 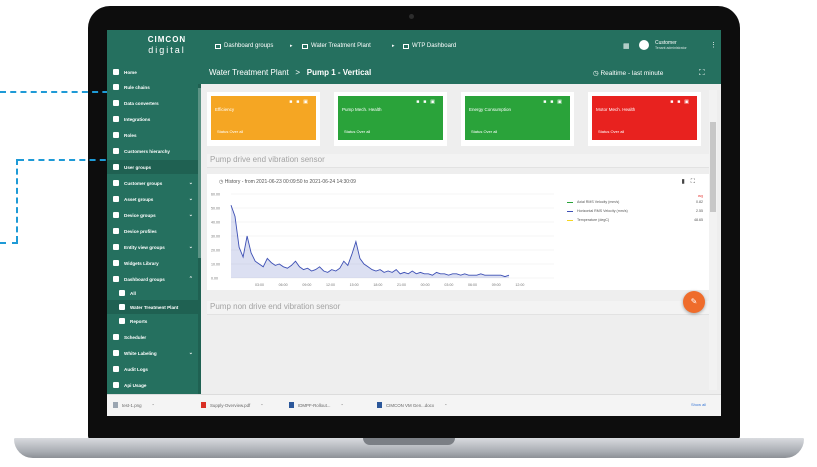 What do you see at coordinates (167, 50) in the screenshot?
I see `logo-line2: digital` at bounding box center [167, 50].